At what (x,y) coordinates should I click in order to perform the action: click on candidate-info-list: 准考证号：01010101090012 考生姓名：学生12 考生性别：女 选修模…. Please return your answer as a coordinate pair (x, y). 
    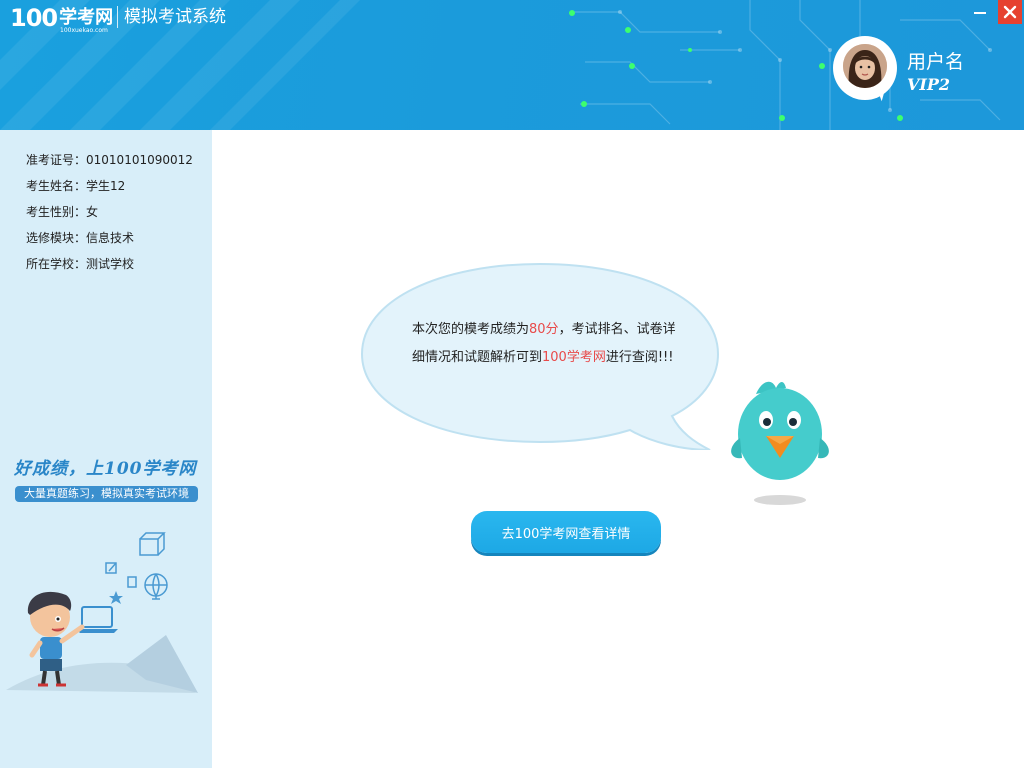
    Looking at the image, I should click on (109, 217).